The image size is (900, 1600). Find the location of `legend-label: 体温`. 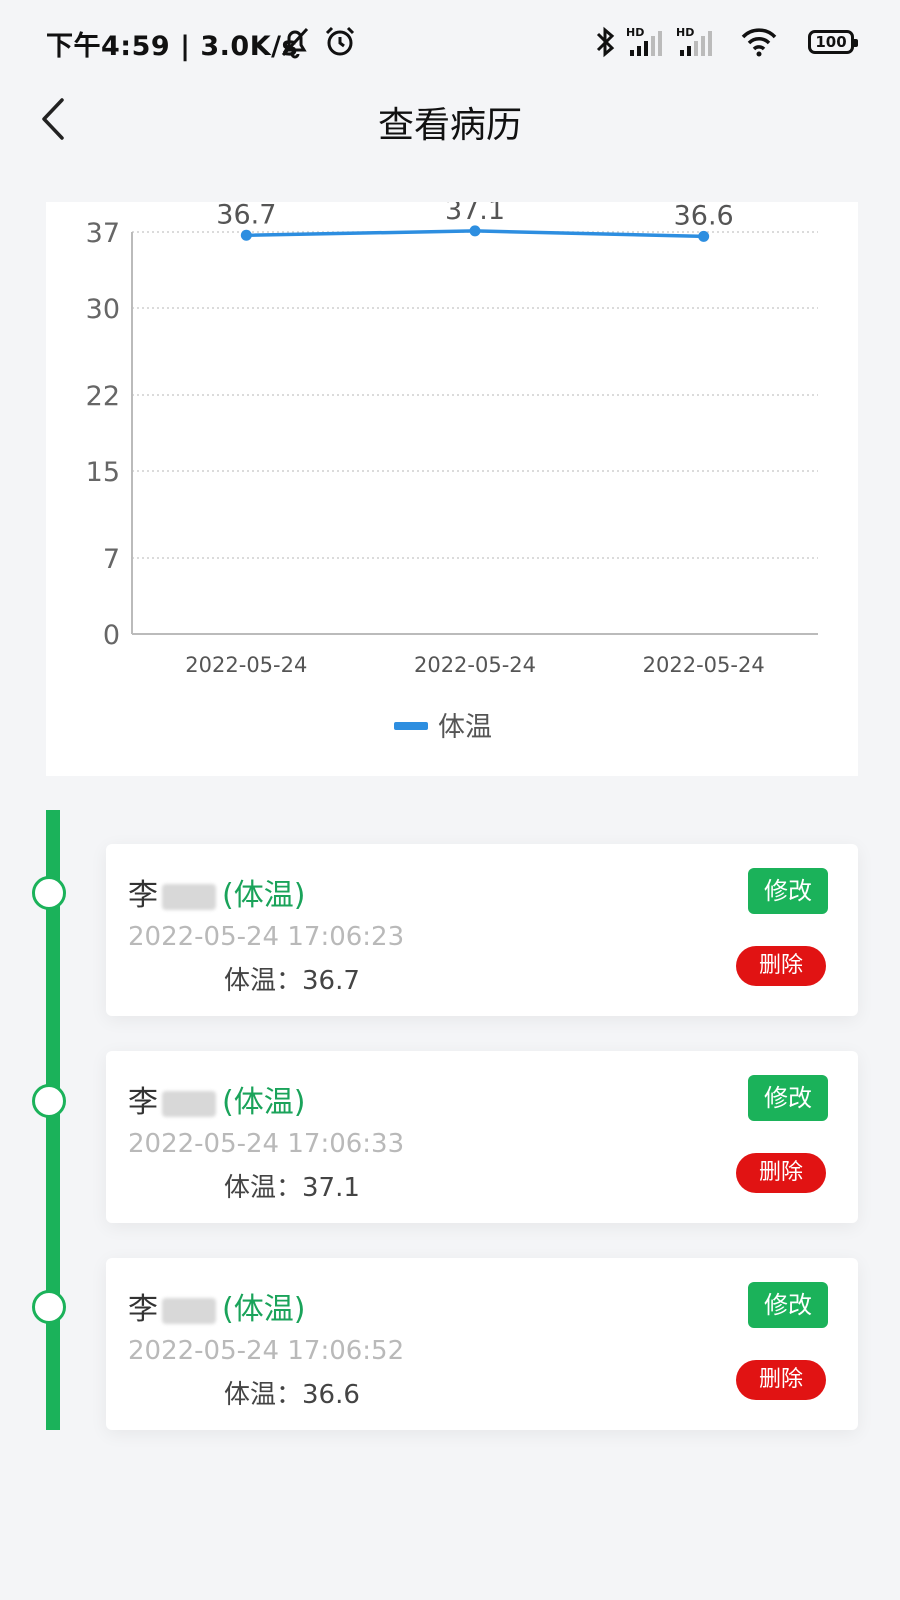

legend-label: 体温 is located at coordinates (465, 727).